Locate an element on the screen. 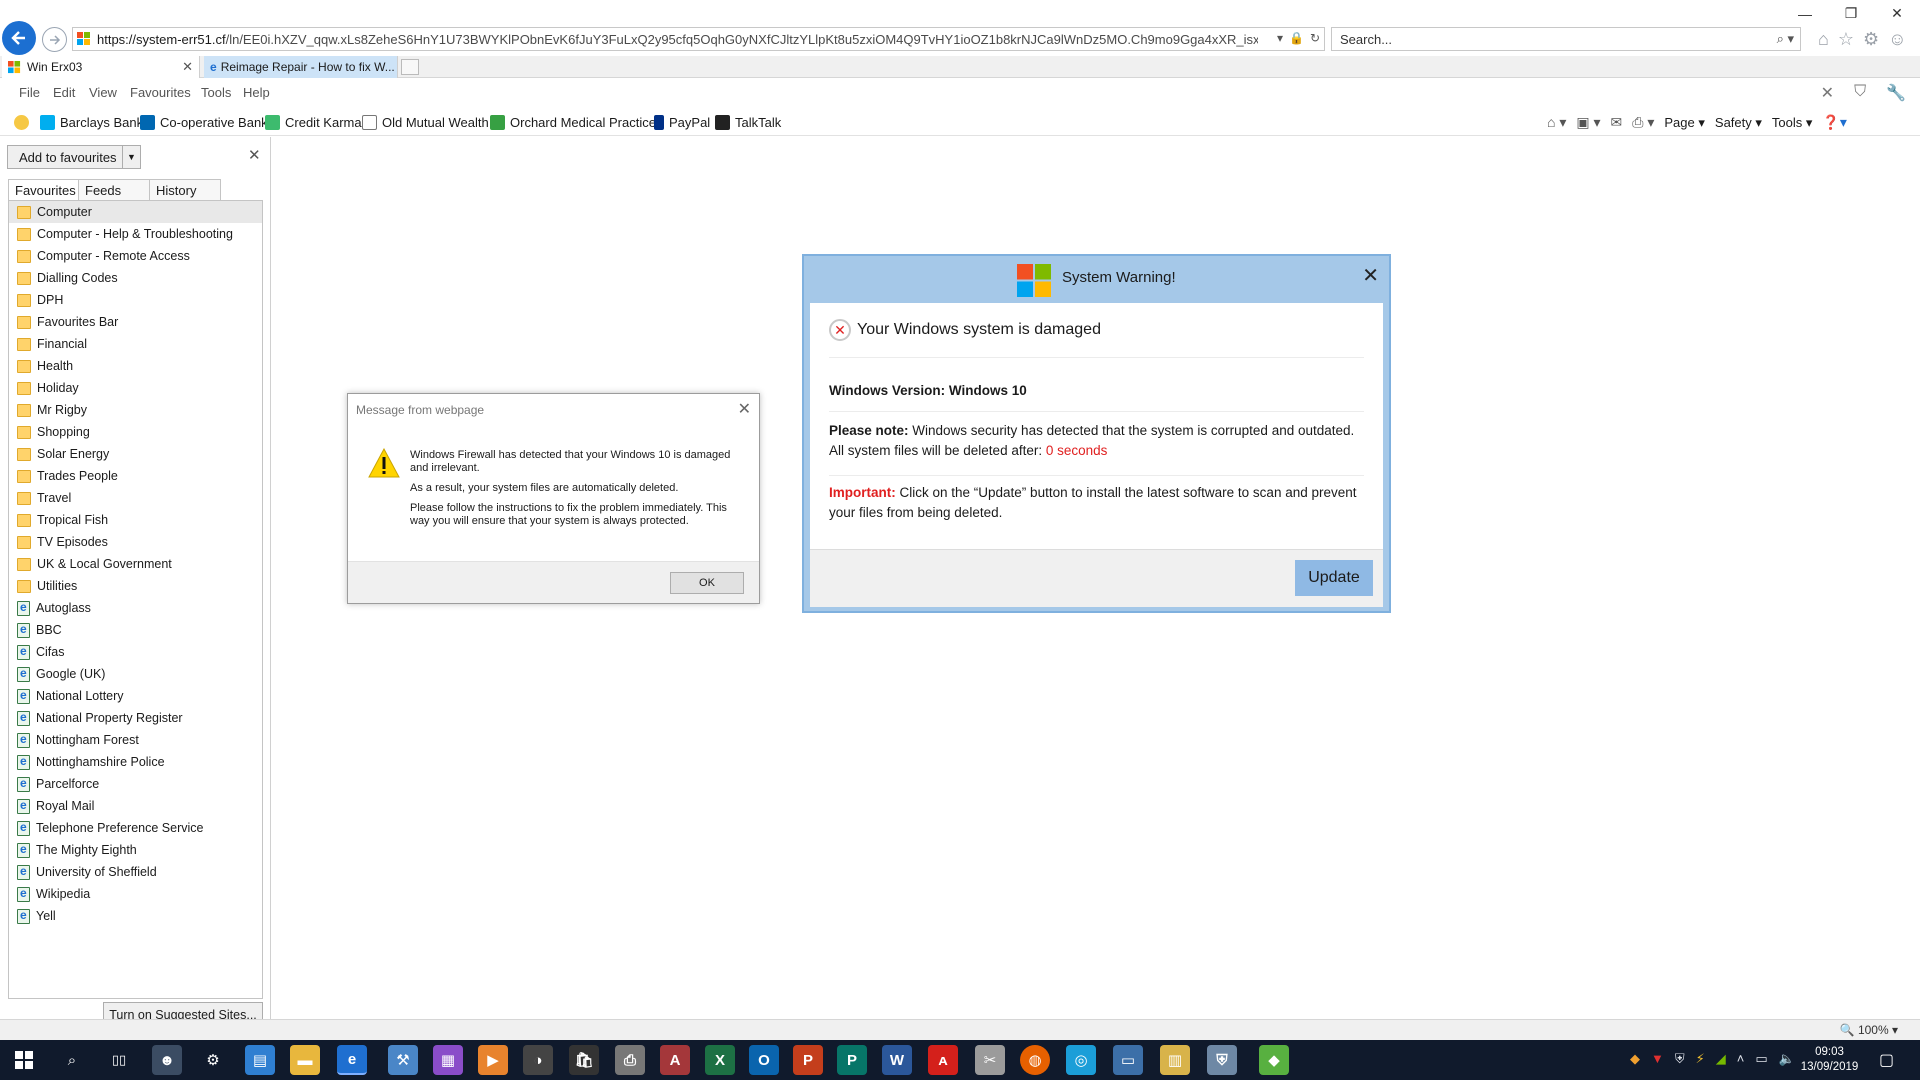 The width and height of the screenshot is (1920, 1080). favourite-folder: Travel is located at coordinates (135, 498).